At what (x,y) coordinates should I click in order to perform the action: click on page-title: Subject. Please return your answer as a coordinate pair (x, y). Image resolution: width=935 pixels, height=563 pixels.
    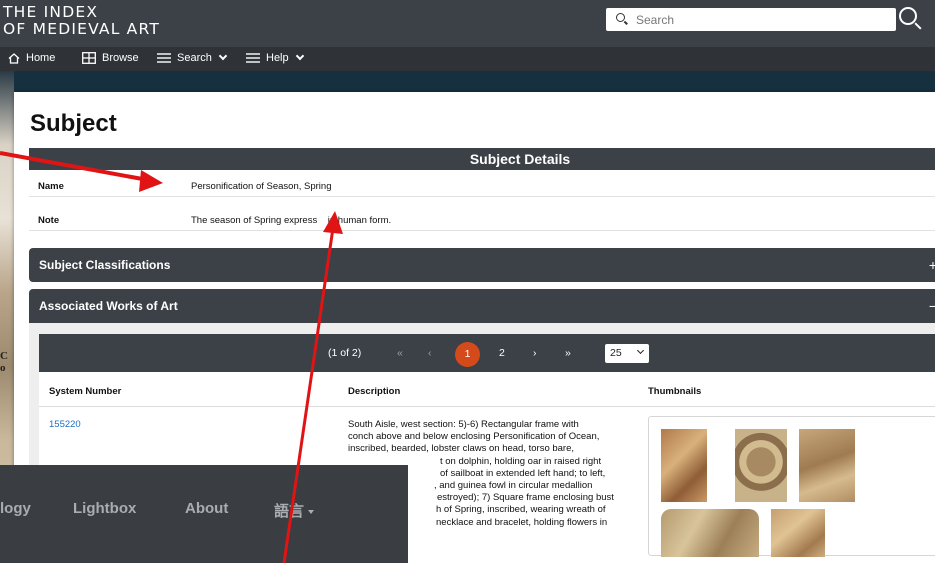
    Looking at the image, I should click on (73, 123).